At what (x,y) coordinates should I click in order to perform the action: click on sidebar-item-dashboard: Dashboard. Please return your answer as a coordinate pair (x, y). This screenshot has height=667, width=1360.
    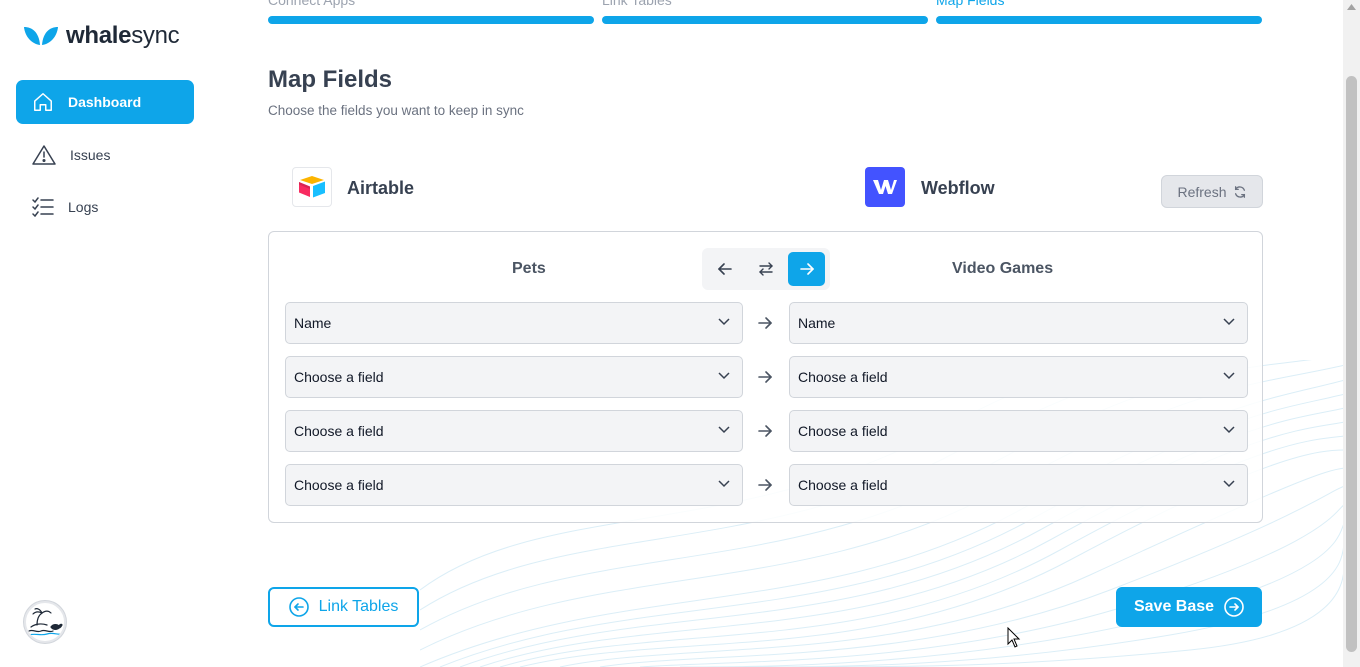
    Looking at the image, I should click on (105, 102).